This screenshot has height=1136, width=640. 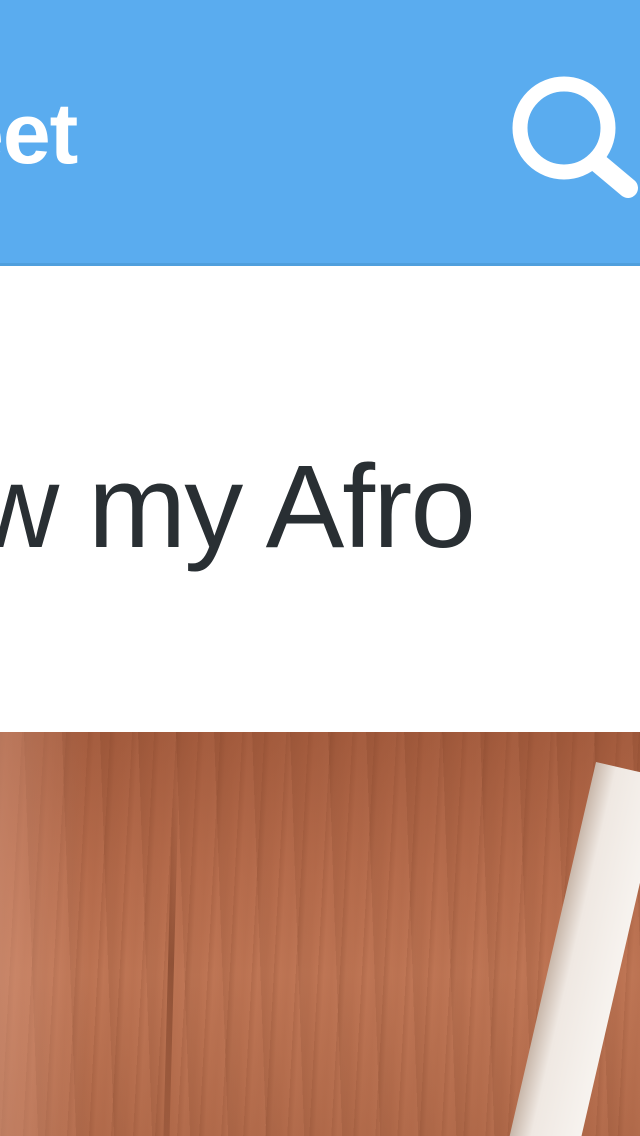 I want to click on photo-wall-edge, so click(x=573, y=949).